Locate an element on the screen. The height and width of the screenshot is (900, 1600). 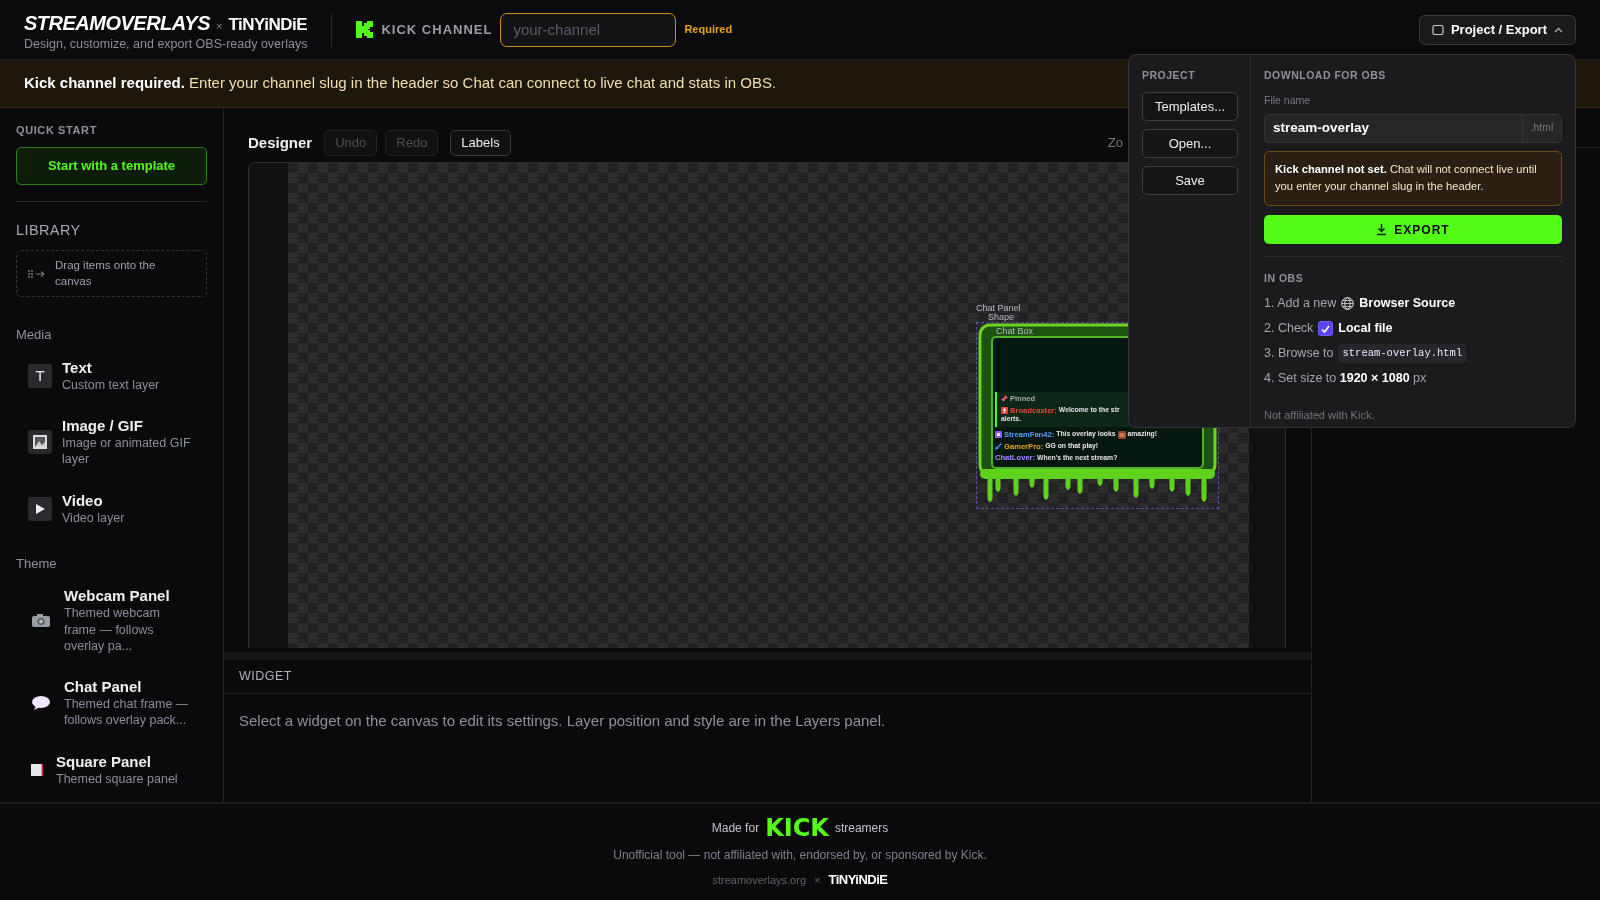
footer-text: Made for is located at coordinates (735, 828).